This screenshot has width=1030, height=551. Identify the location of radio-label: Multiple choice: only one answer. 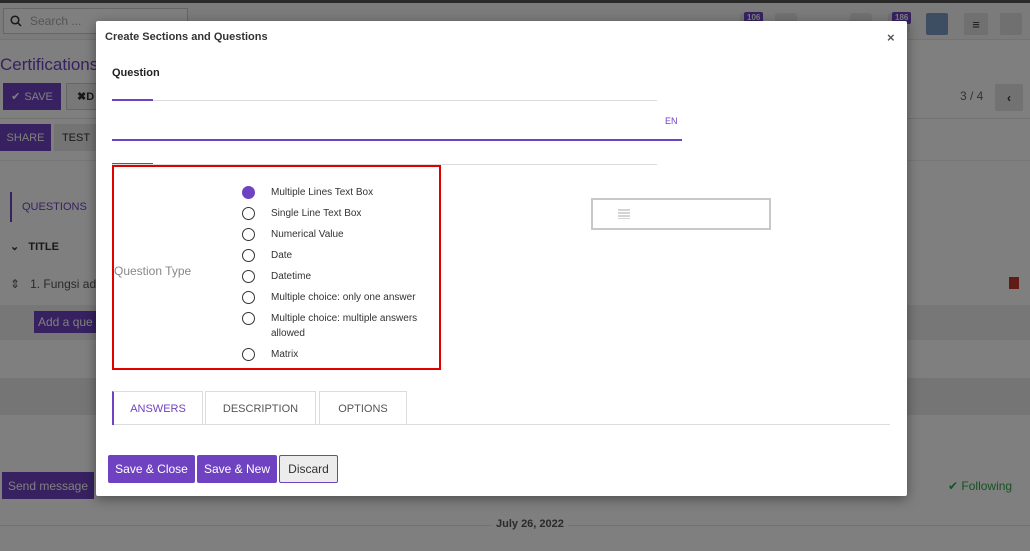
(343, 297).